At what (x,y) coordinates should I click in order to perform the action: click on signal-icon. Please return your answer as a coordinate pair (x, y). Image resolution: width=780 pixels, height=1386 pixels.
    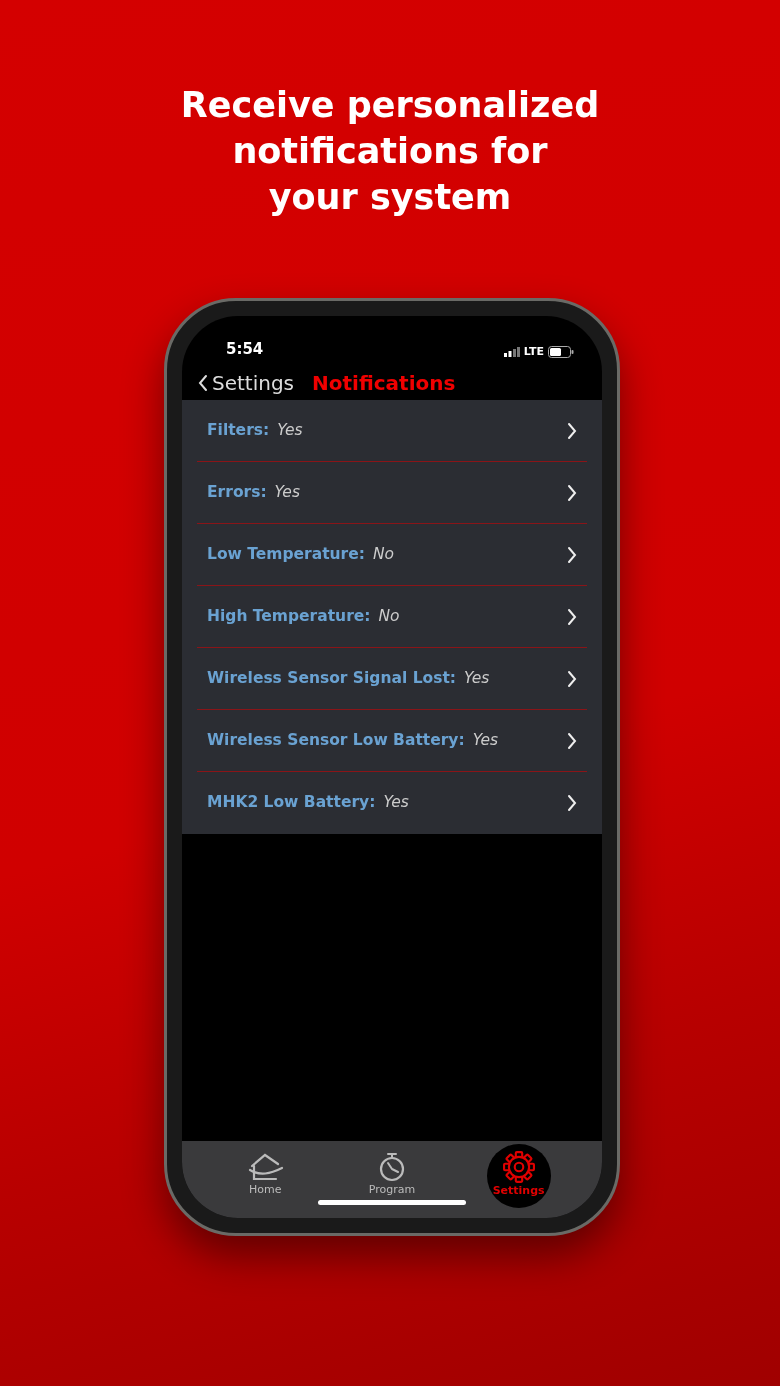
    Looking at the image, I should click on (511, 351).